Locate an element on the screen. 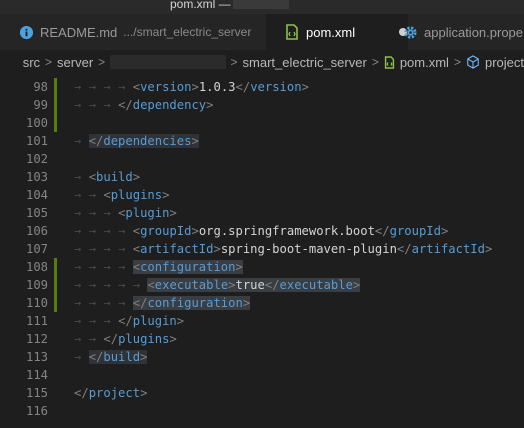 This screenshot has height=428, width=524. code-line: 114 is located at coordinates (262, 375).